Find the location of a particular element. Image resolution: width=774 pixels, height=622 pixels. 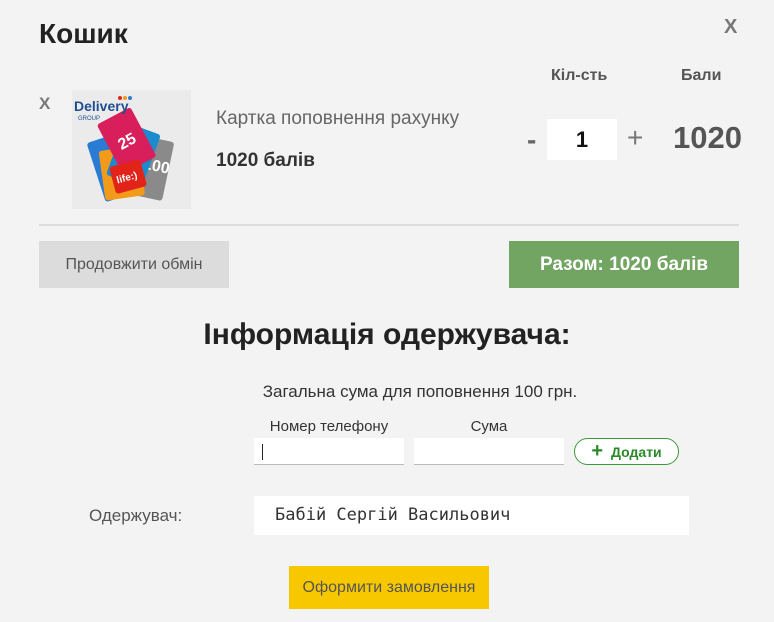

qty-column-header: Кіл-сть is located at coordinates (579, 75).